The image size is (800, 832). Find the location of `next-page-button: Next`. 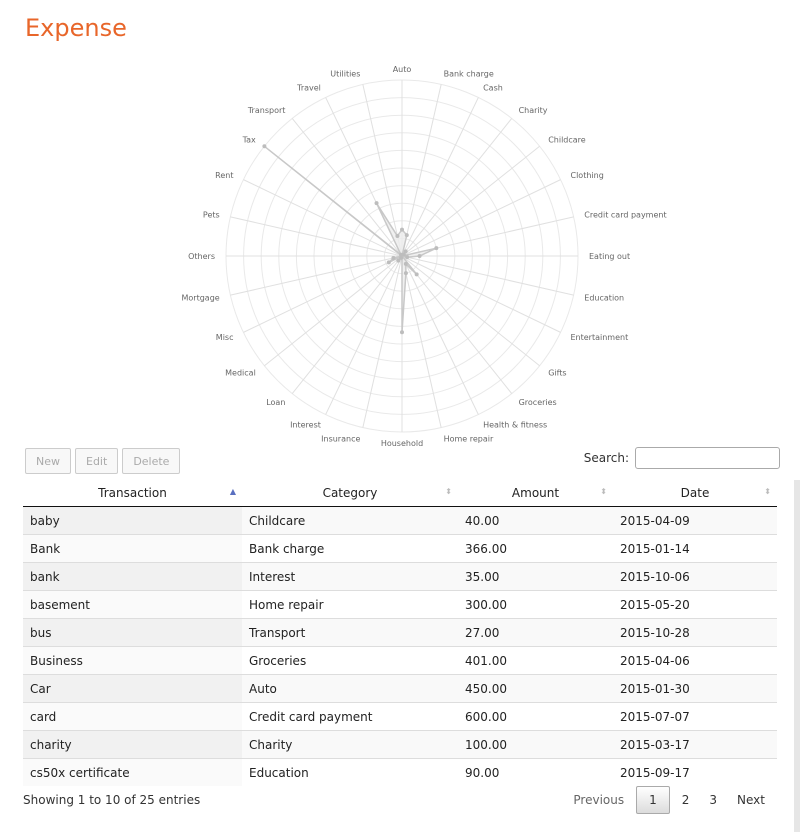

next-page-button: Next is located at coordinates (751, 800).